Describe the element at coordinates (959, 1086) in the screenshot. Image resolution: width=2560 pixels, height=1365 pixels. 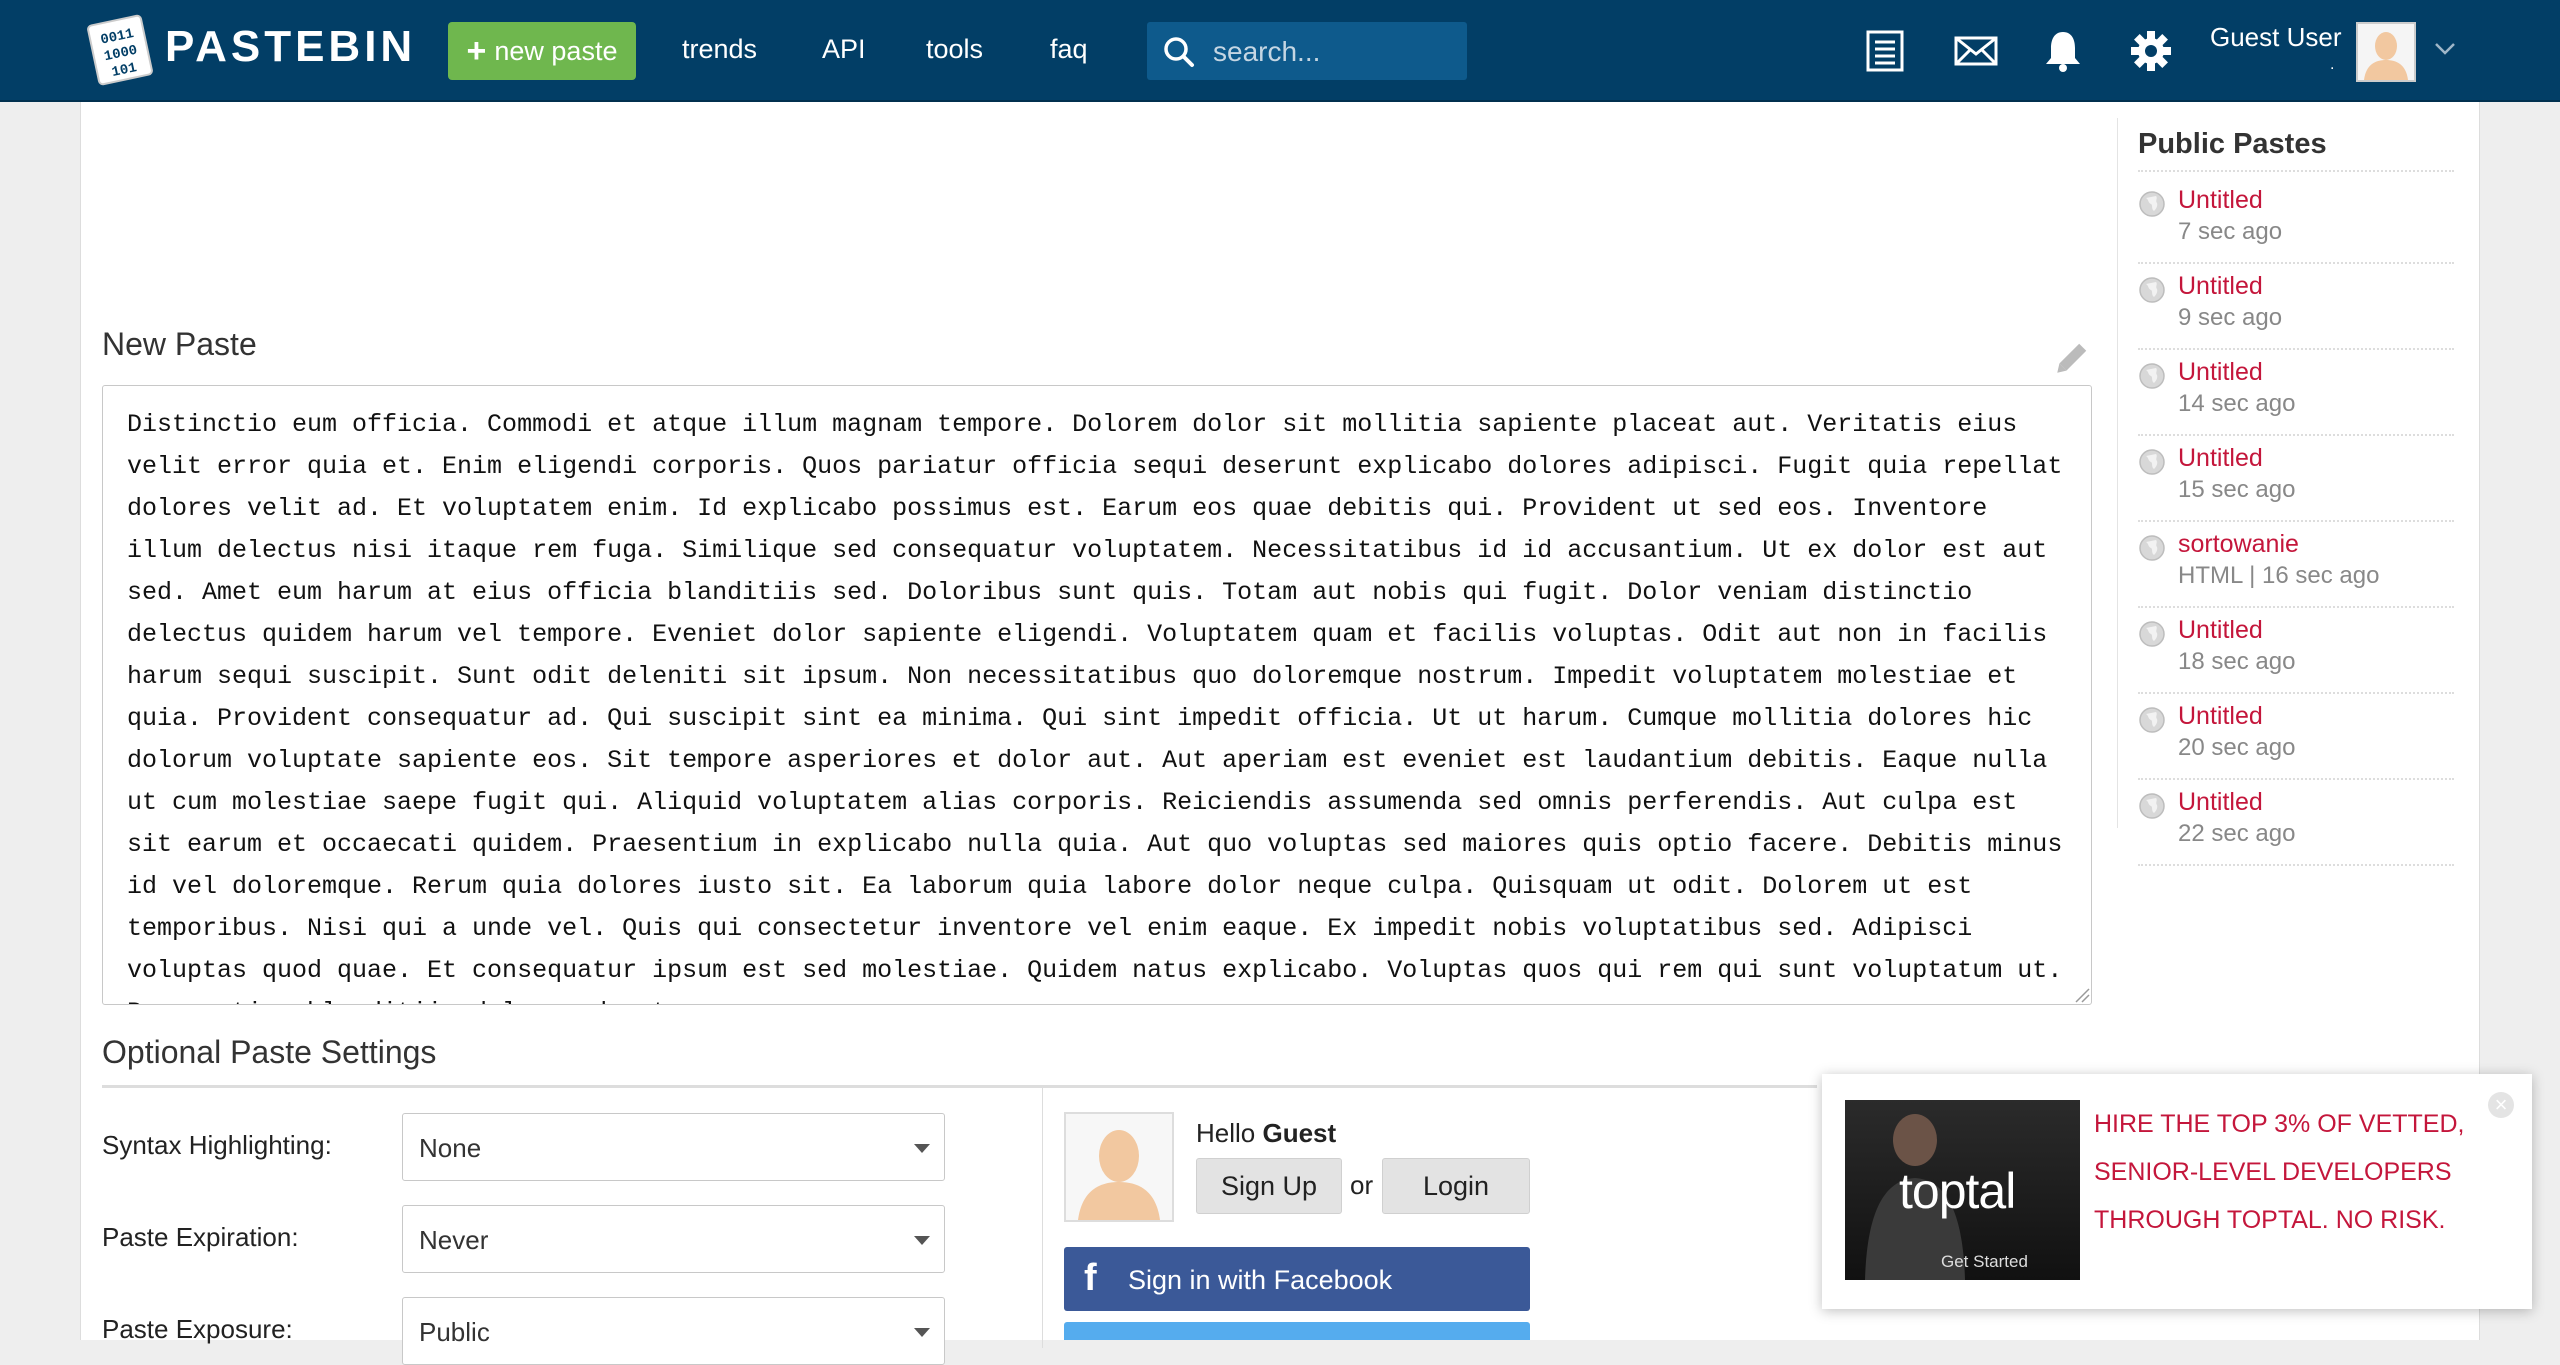
I see `settings-divider` at that location.